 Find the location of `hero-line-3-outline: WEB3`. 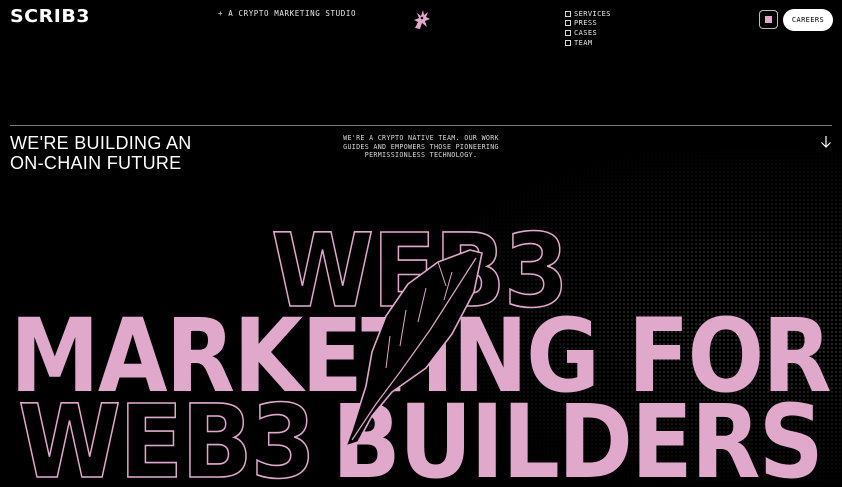

hero-line-3-outline: WEB3 is located at coordinates (166, 435).